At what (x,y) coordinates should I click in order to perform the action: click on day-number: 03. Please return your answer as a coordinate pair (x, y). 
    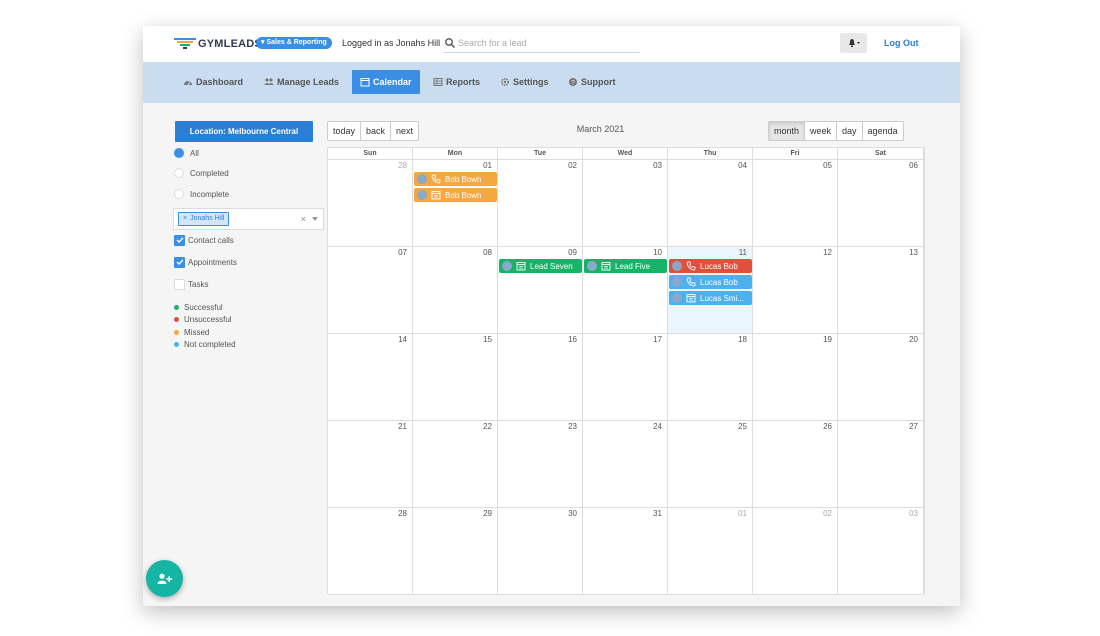
    Looking at the image, I should click on (657, 165).